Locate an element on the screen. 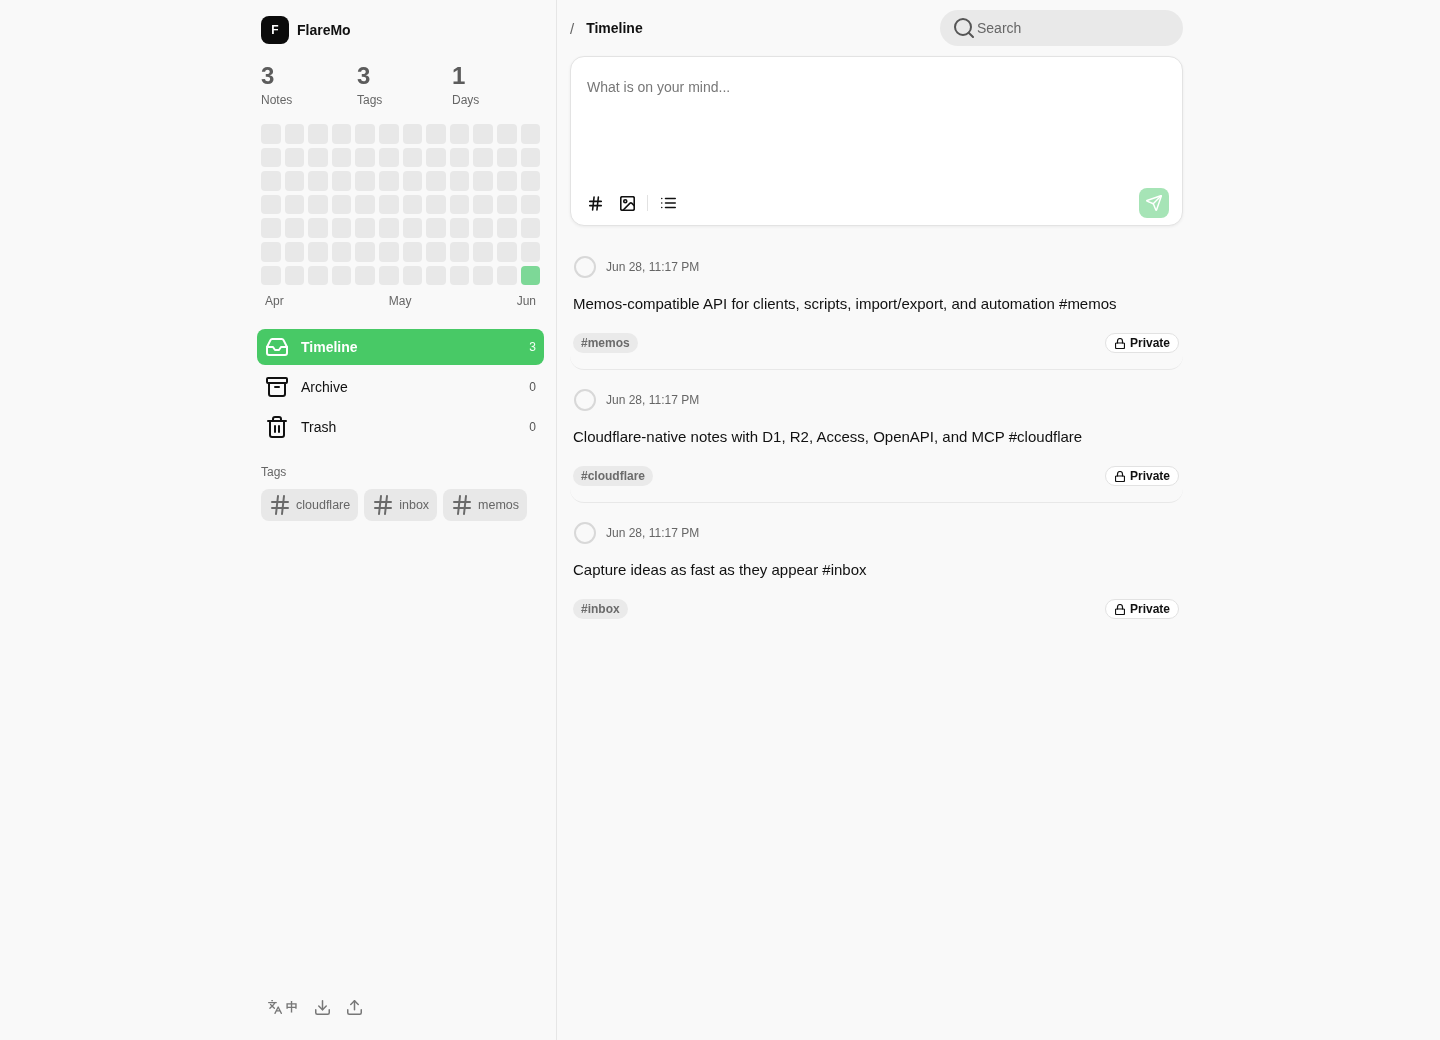  nav-label: Archive is located at coordinates (324, 387).